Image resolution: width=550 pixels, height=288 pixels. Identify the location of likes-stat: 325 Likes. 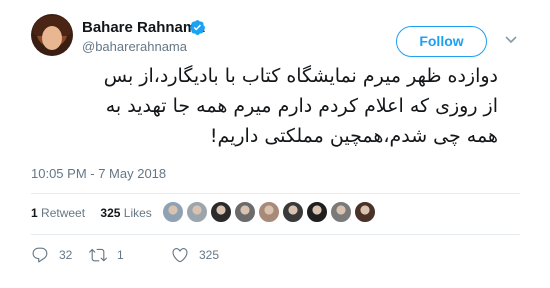
(125, 213).